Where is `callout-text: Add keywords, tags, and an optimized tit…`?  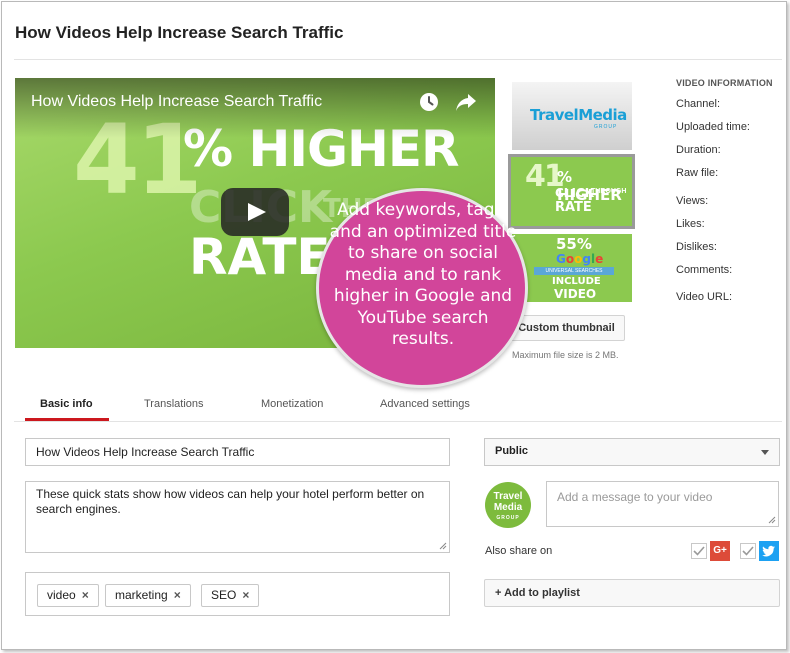
callout-text: Add keywords, tags, and an optimized tit… is located at coordinates (423, 274).